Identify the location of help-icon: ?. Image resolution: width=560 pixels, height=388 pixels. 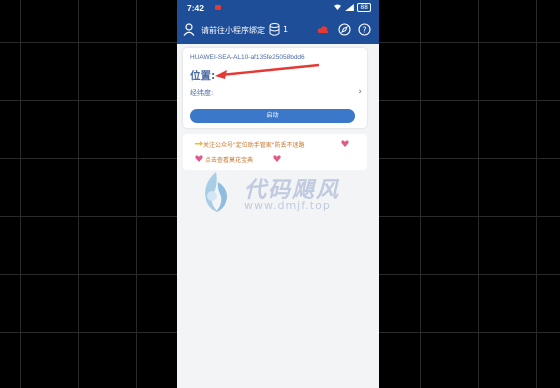
(364, 29).